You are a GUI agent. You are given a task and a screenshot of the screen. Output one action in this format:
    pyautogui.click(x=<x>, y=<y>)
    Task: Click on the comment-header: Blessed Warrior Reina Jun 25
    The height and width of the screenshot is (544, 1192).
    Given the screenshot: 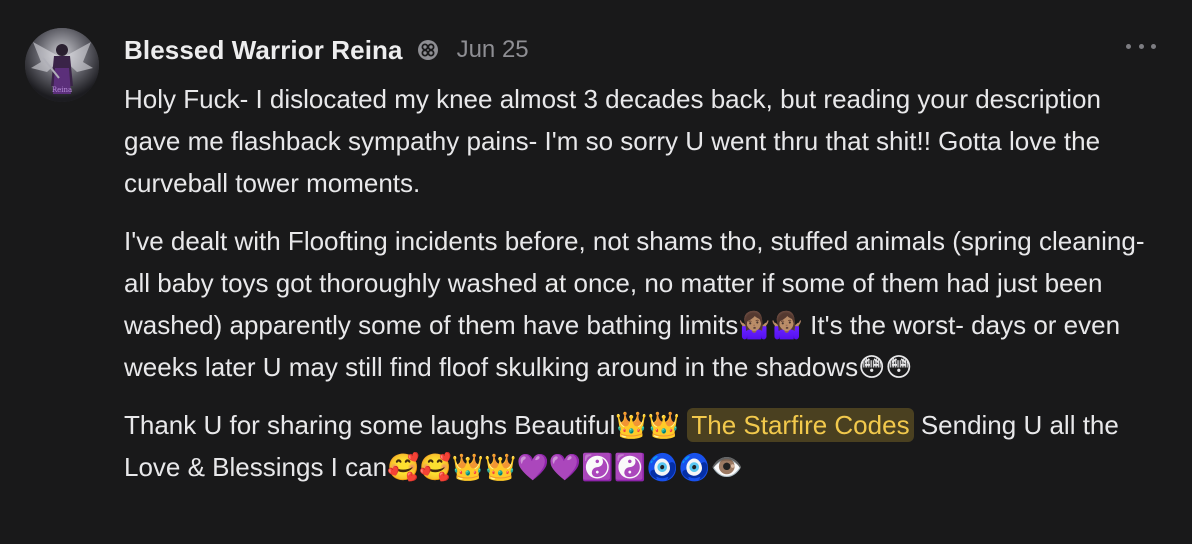 What is the action you would take?
    pyautogui.click(x=326, y=50)
    